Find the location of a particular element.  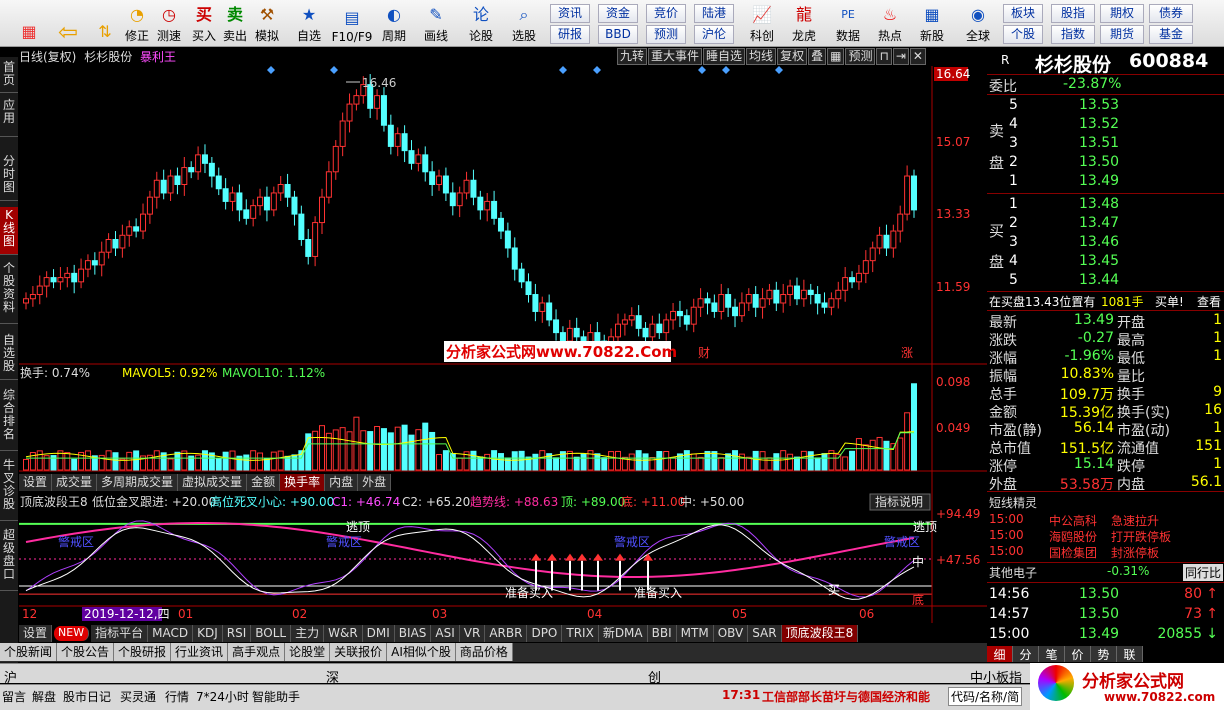

shanghai-london-button: 沪伦 is located at coordinates (714, 34).